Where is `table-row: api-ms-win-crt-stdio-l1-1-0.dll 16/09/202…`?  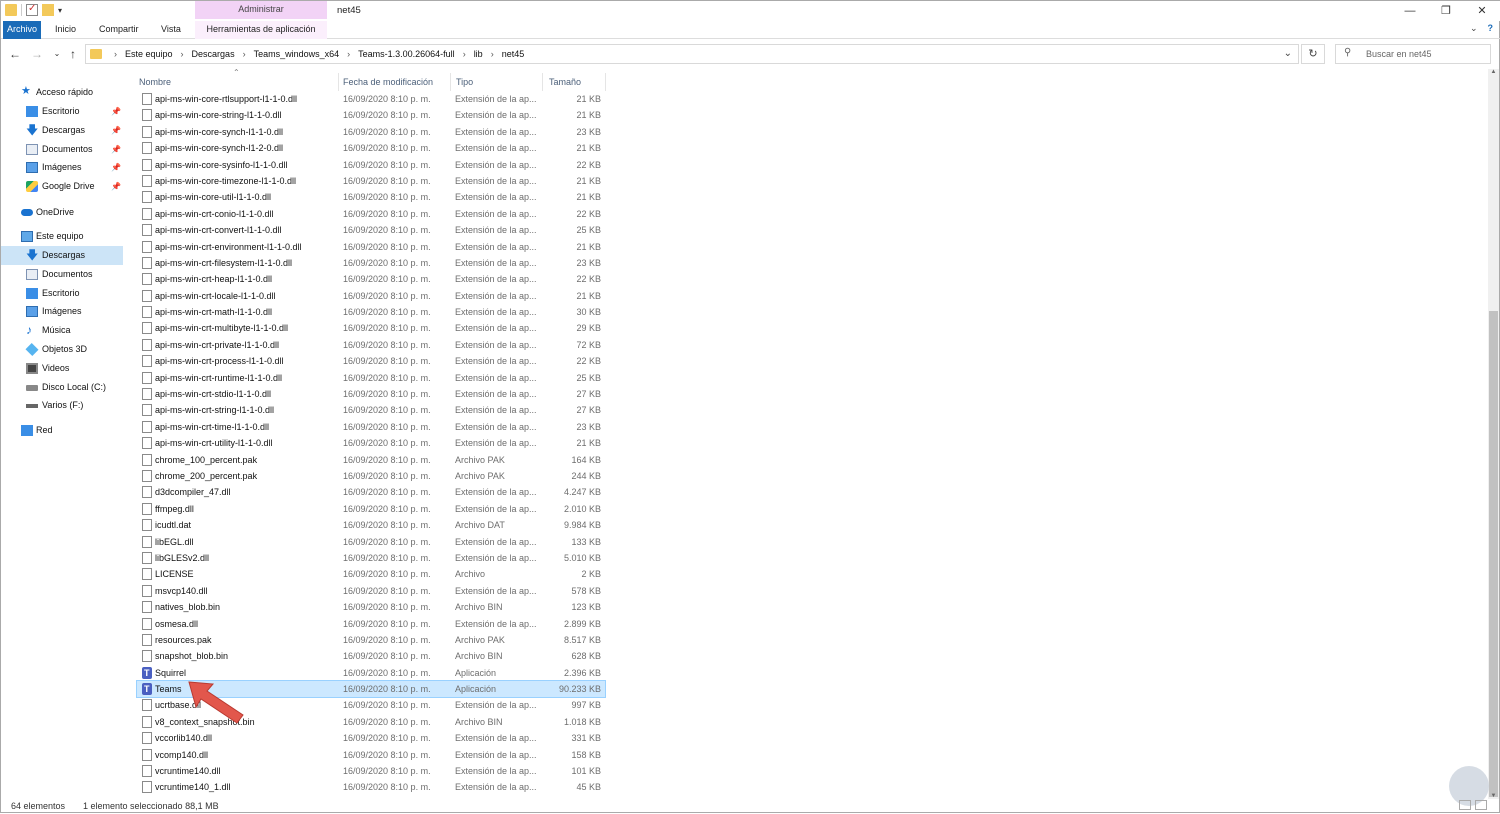
table-row: api-ms-win-crt-stdio-l1-1-0.dll 16/09/202… is located at coordinates (371, 394).